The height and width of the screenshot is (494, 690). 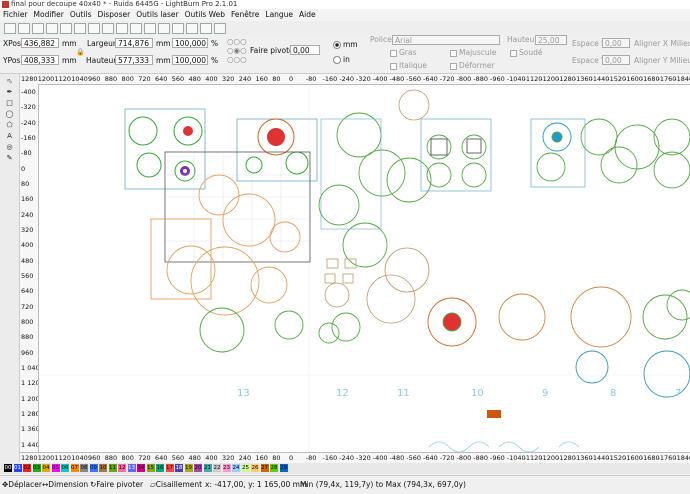 What do you see at coordinates (9, 114) in the screenshot?
I see `ellipse-icon: ◯` at bounding box center [9, 114].